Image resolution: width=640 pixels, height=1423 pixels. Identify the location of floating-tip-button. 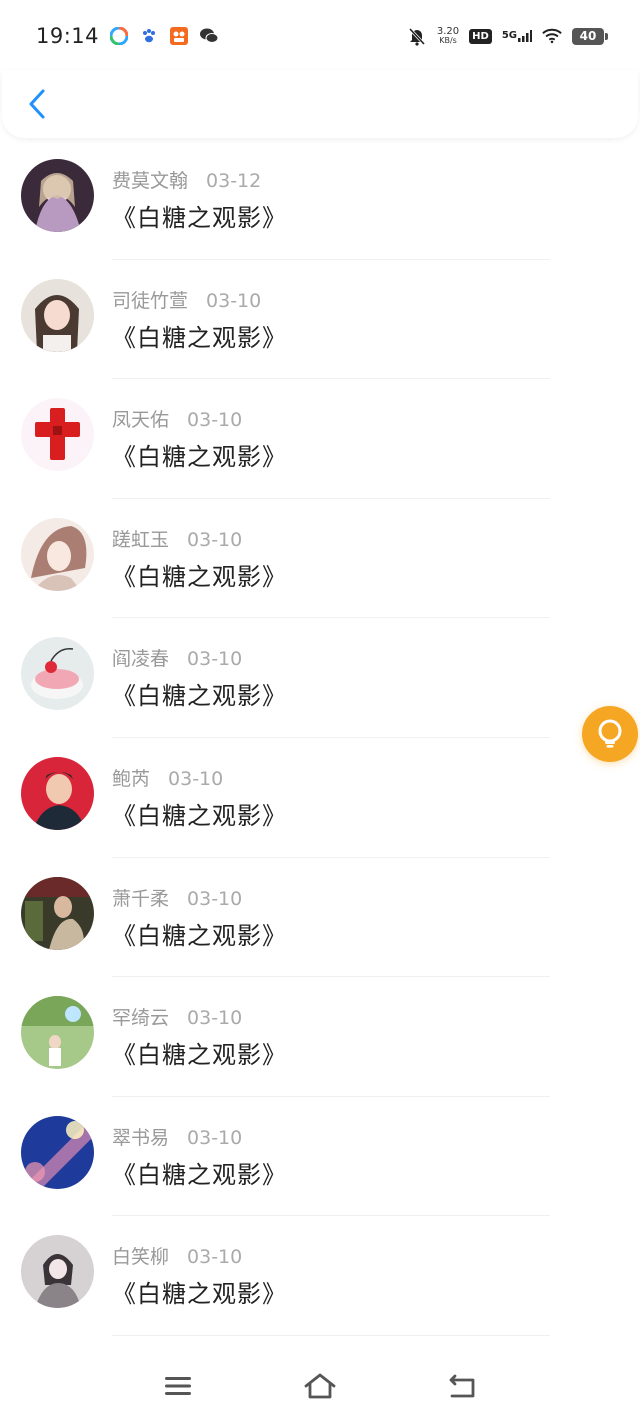
(610, 734).